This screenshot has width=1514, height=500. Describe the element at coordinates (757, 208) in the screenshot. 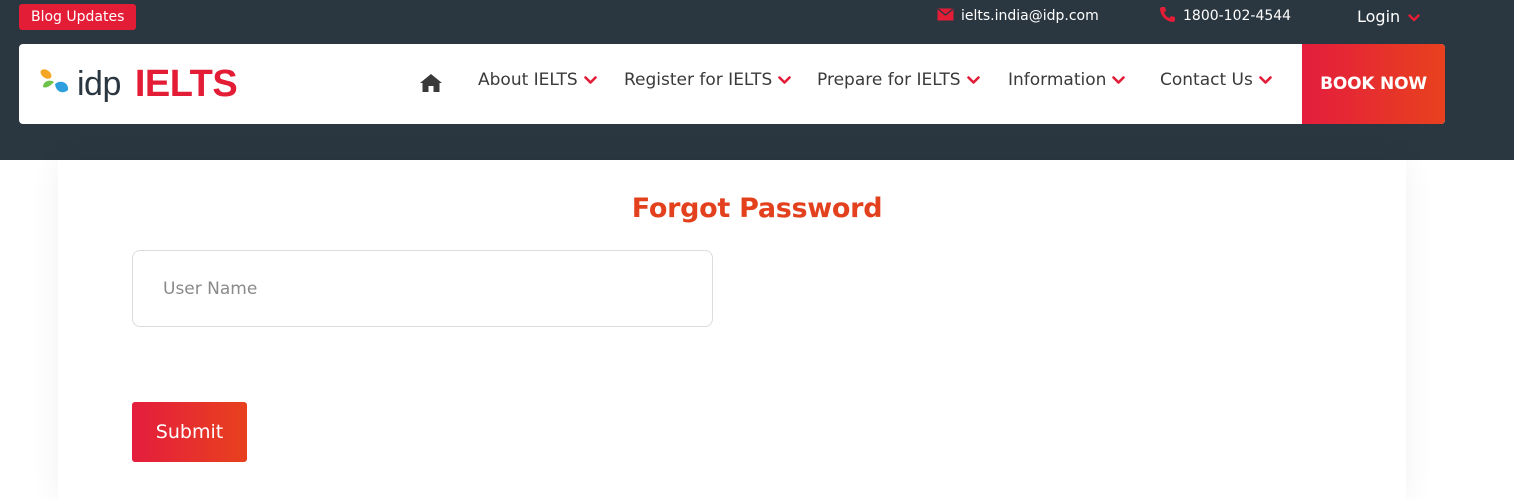

I see `page-title: Forgot Password` at that location.